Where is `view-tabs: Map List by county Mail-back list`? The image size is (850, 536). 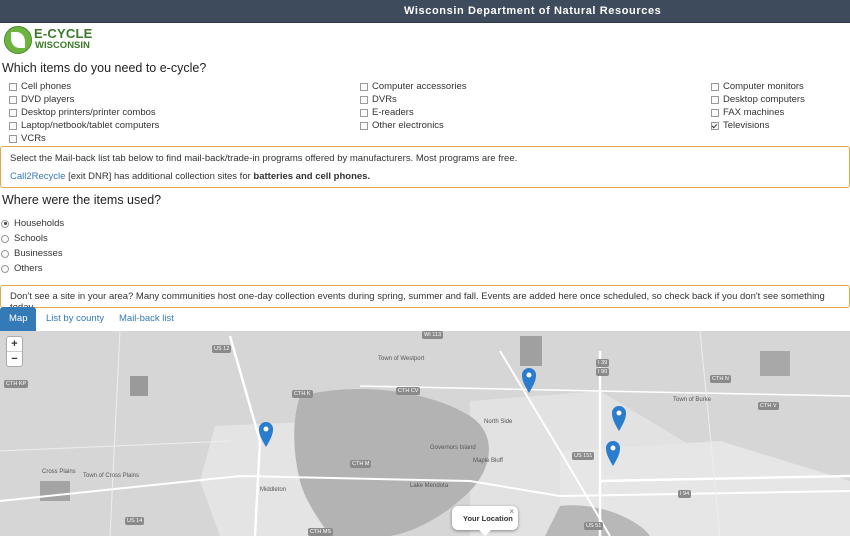
view-tabs: Map List by county Mail-back list is located at coordinates (425, 319).